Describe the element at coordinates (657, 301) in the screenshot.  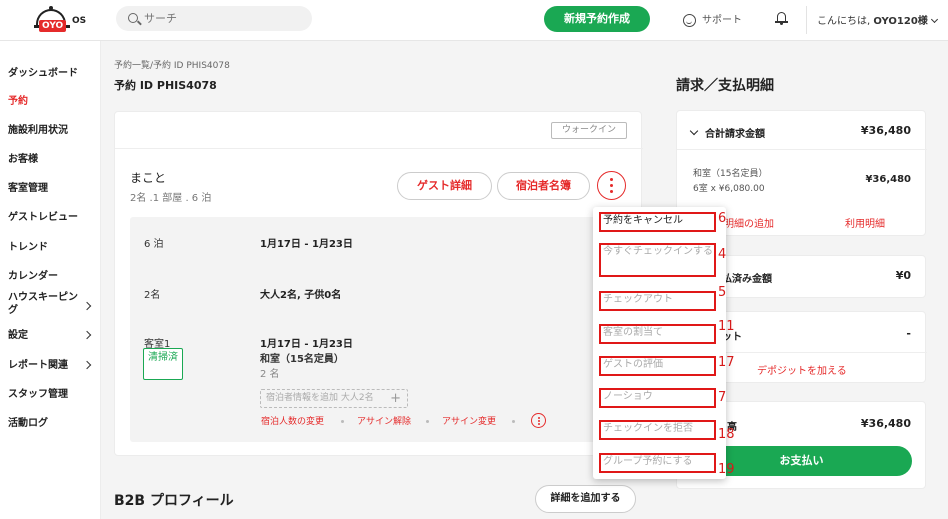
I see `menu-item-checkout: チェックアウト` at that location.